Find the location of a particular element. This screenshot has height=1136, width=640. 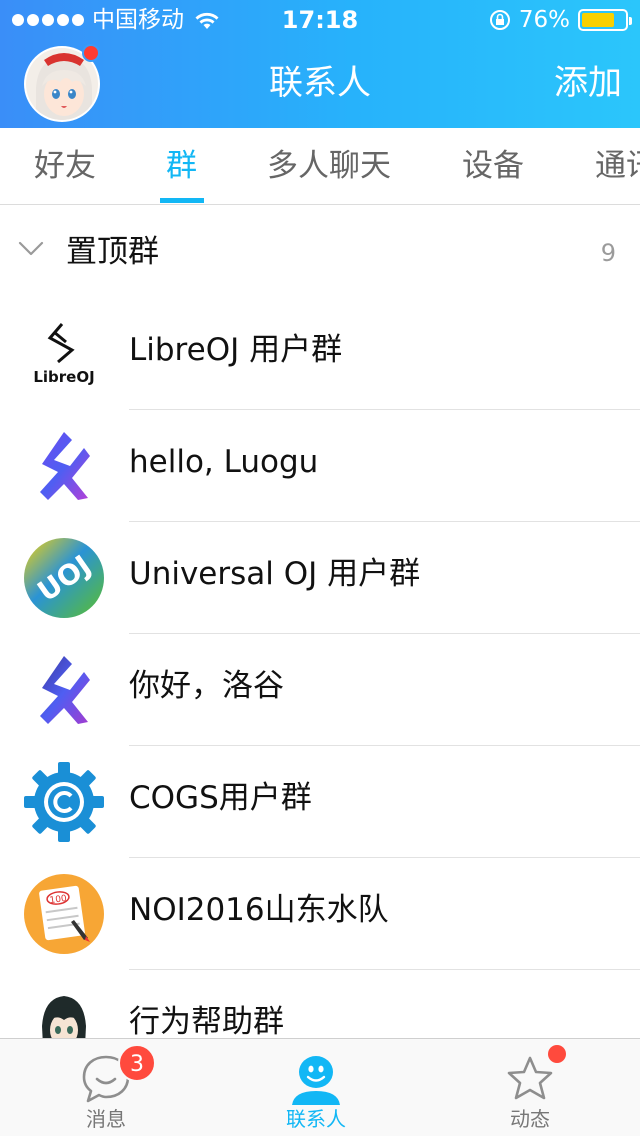

tabbar-contacts: 联系人 is located at coordinates (316, 1087).